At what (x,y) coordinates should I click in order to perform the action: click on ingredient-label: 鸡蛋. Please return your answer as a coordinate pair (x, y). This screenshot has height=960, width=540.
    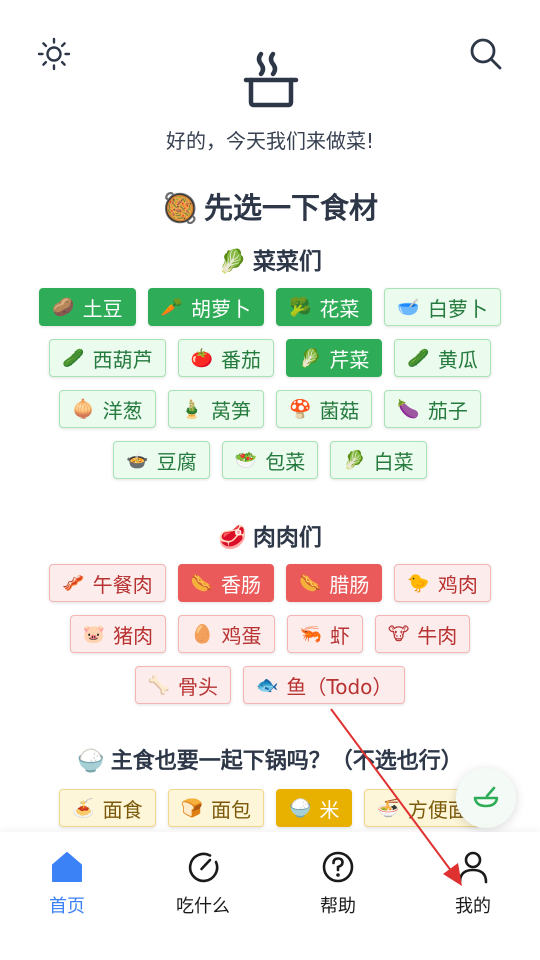
    Looking at the image, I should click on (241, 635).